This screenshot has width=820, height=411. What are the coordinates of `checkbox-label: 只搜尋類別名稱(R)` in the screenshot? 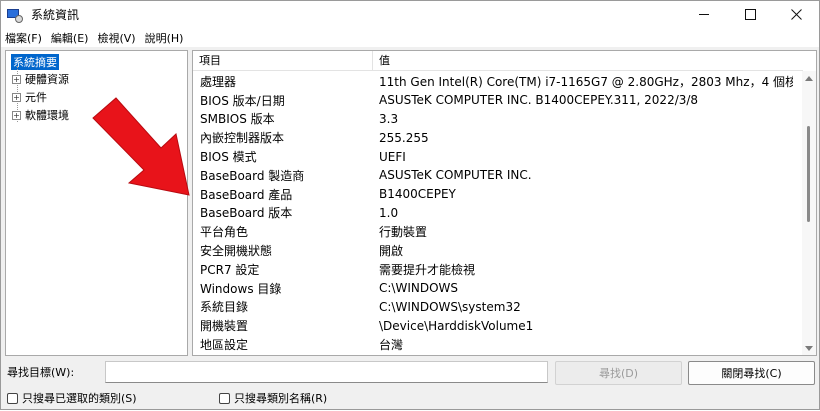 It's located at (281, 398).